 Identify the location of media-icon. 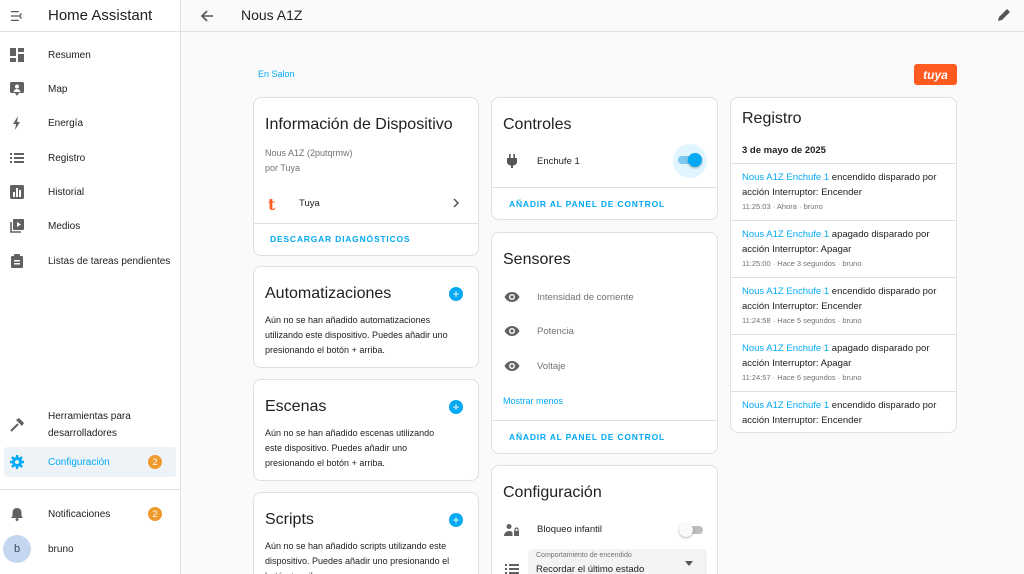
(17, 226).